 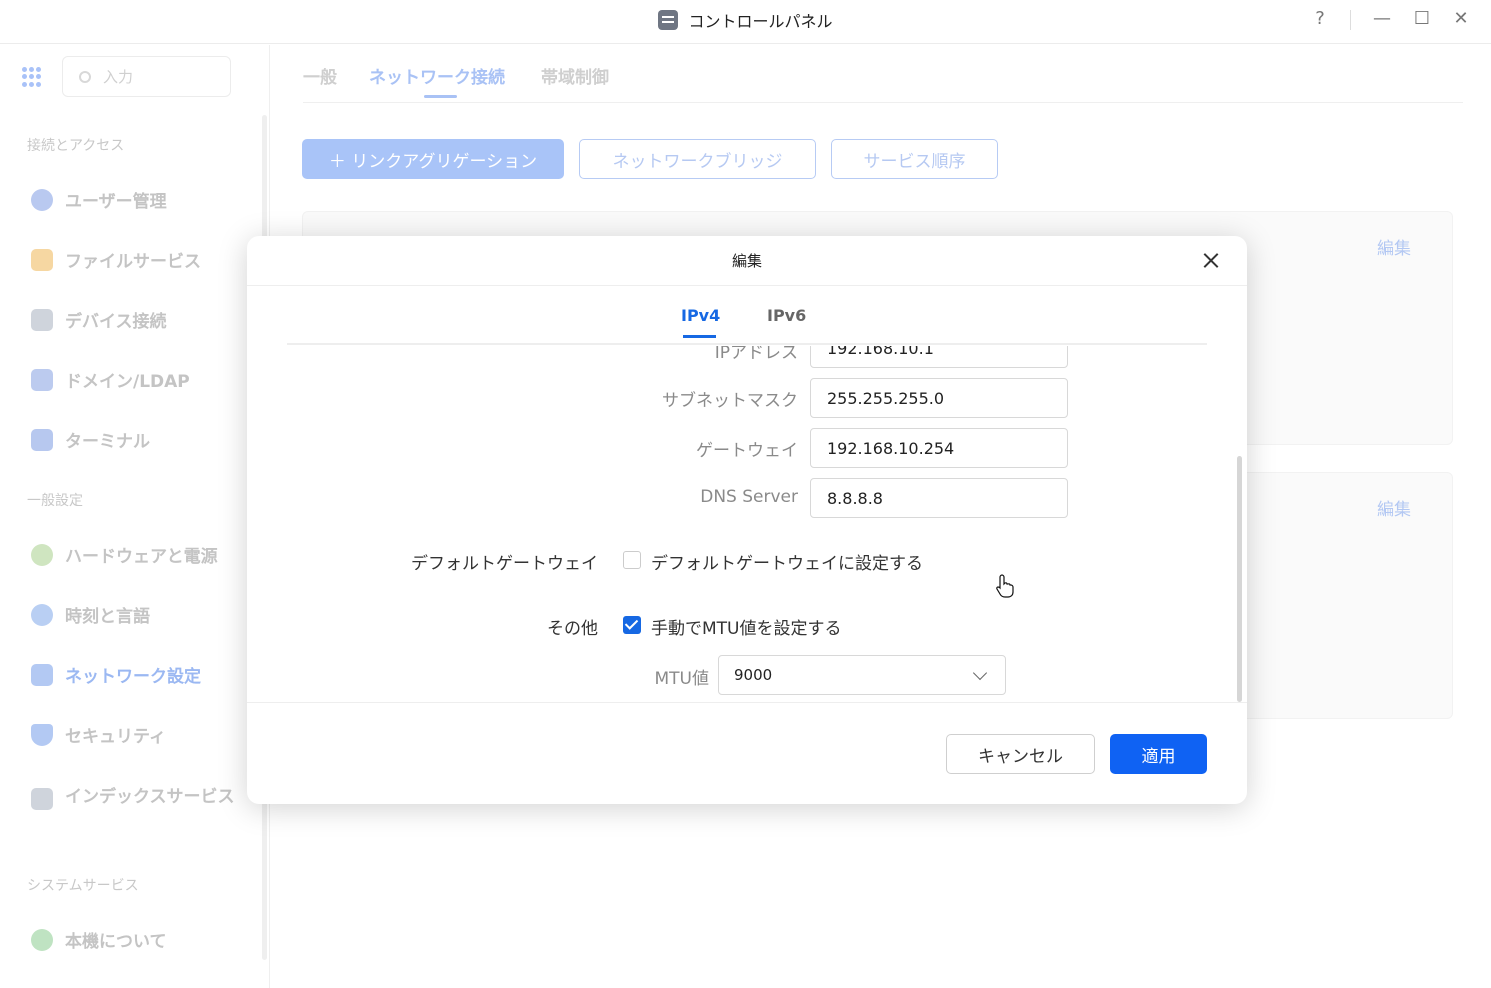 I want to click on section-general: 一般設定, so click(x=55, y=501).